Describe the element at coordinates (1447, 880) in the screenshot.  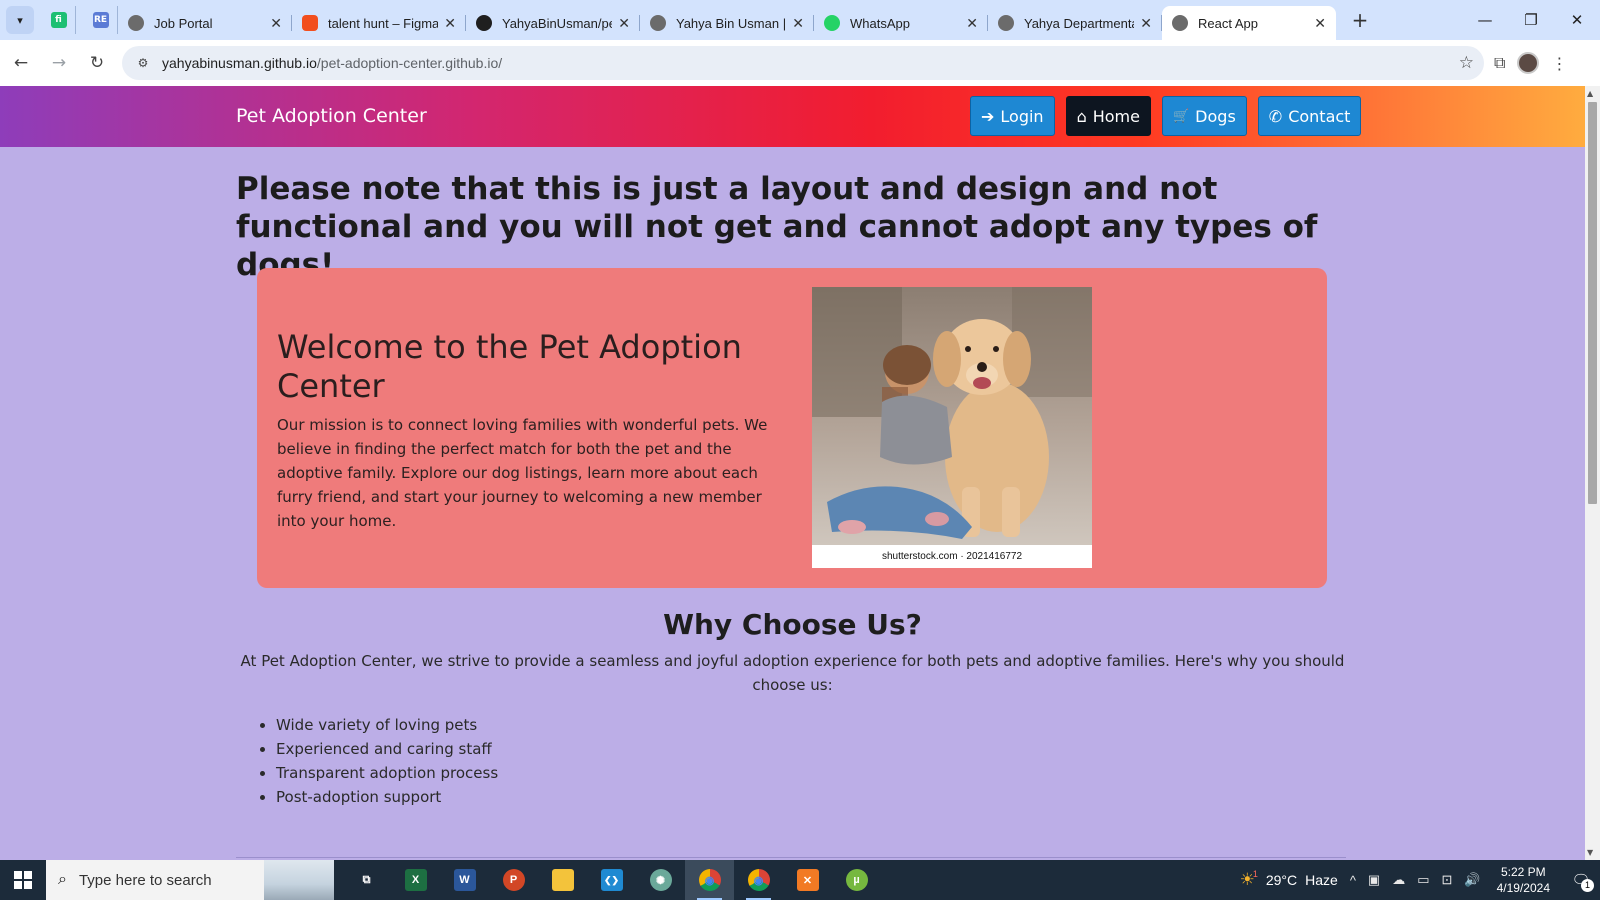
I see `network-icon: ⊡` at that location.